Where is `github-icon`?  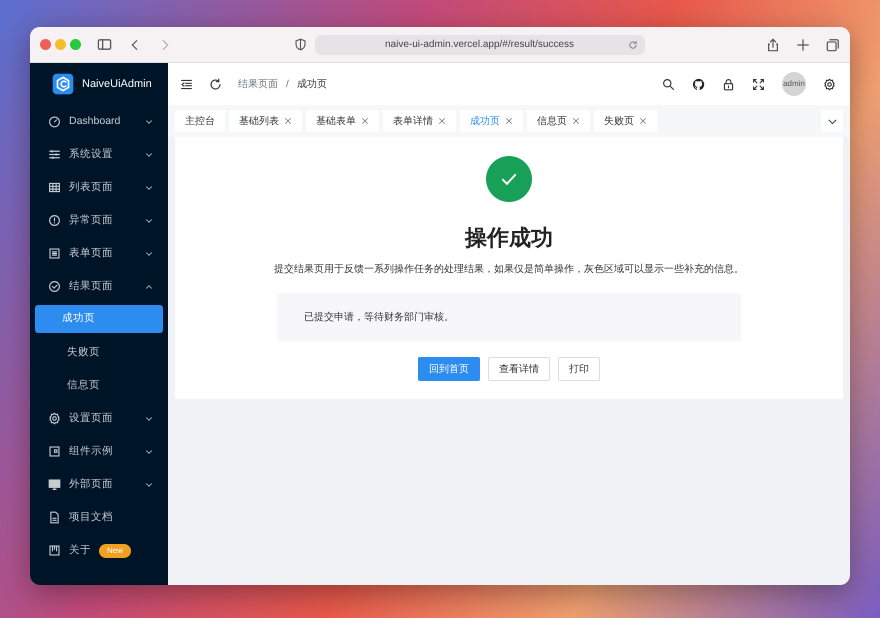 github-icon is located at coordinates (698, 84).